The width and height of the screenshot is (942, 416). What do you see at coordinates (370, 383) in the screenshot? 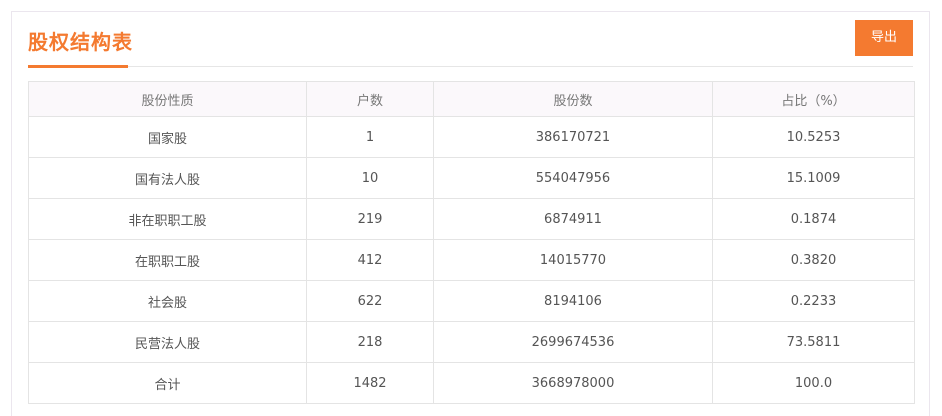
I see `cell-holder-count: 1482` at bounding box center [370, 383].